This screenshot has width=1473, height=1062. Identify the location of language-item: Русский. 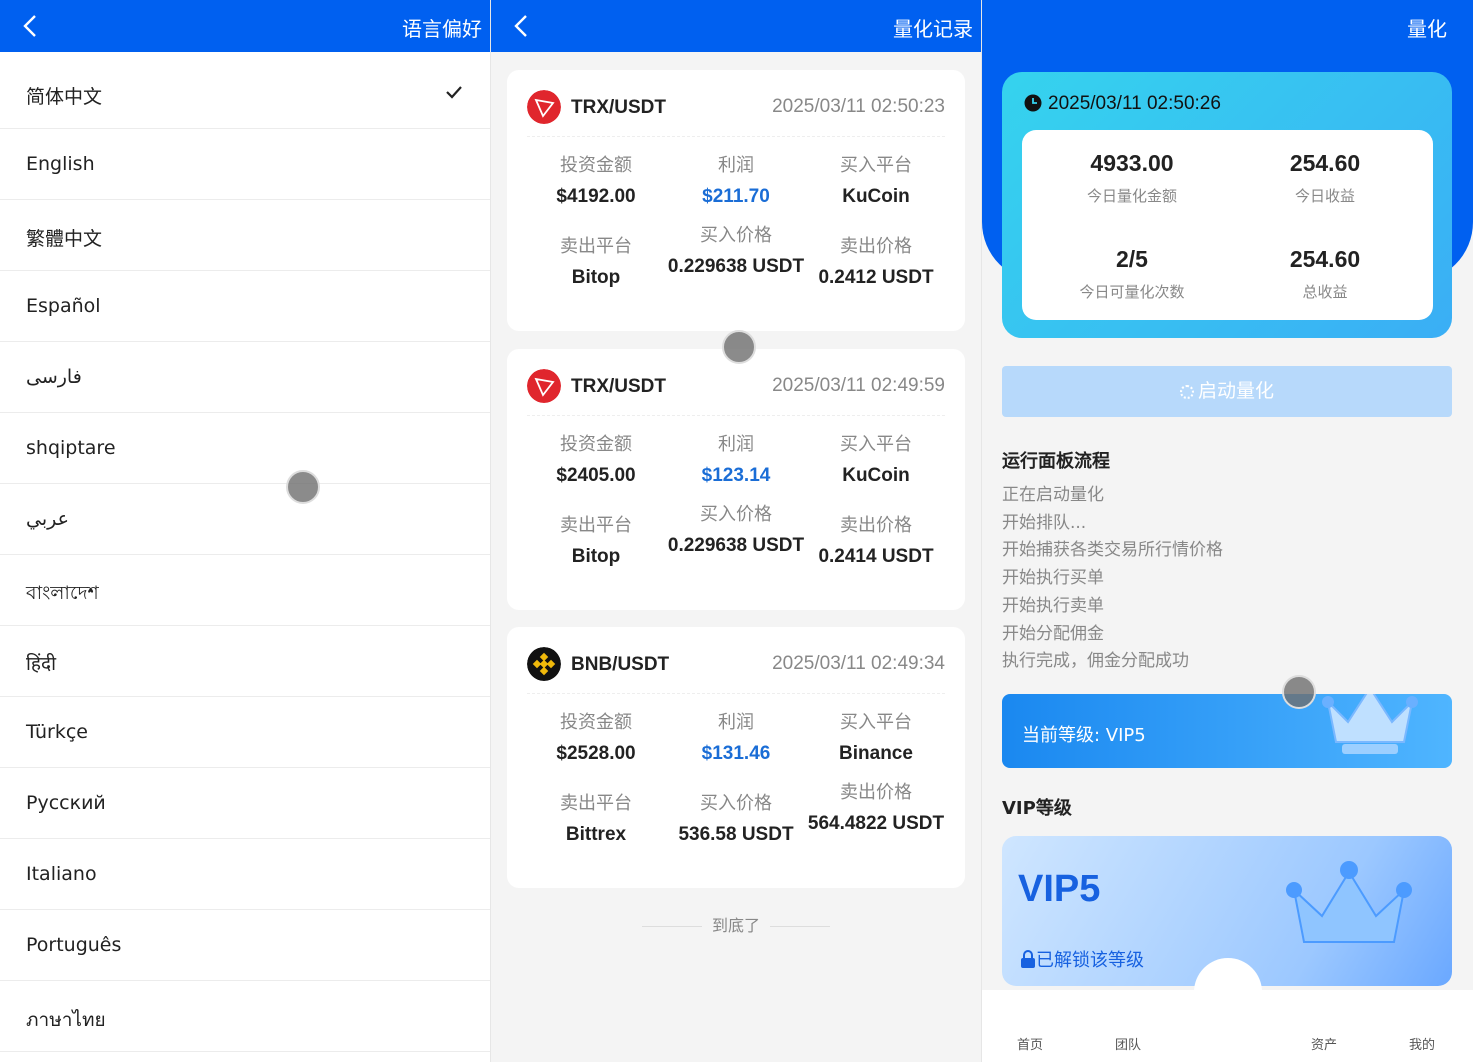
(245, 803).